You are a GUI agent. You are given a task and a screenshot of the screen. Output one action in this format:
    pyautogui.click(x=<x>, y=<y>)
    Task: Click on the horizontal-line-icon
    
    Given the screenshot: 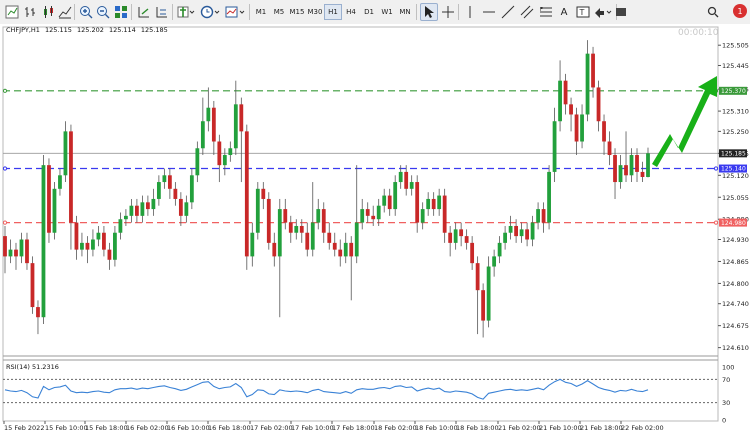 What is the action you would take?
    pyautogui.click(x=489, y=12)
    